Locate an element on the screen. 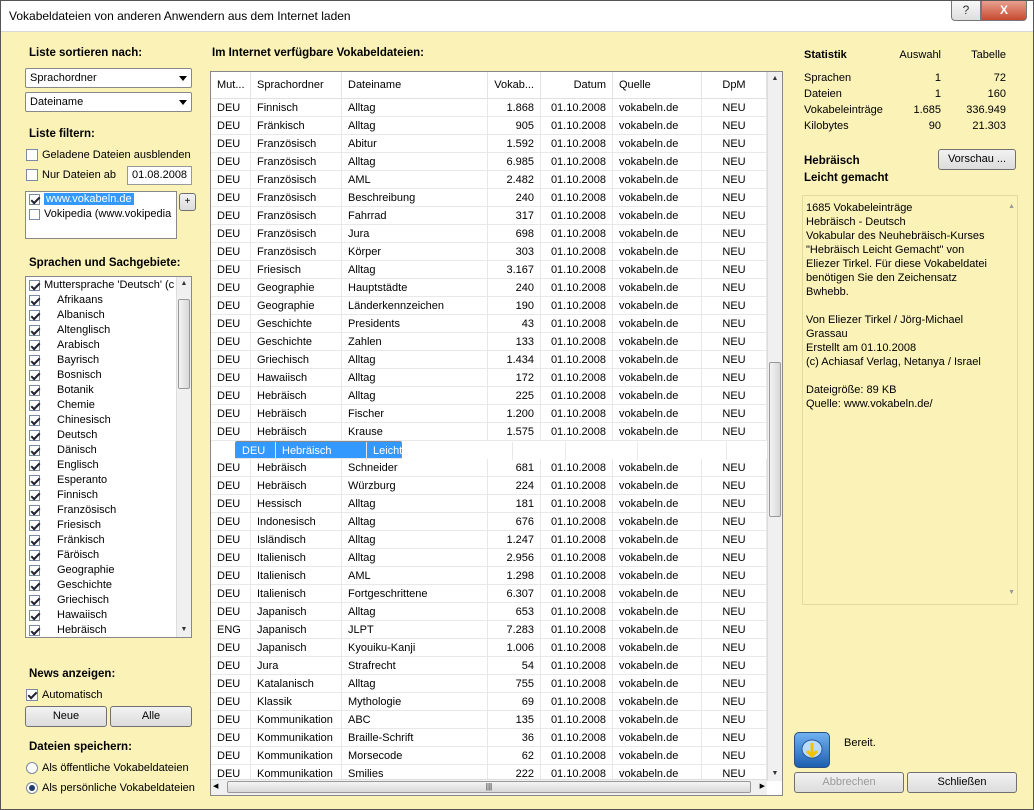 The width and height of the screenshot is (1034, 810). subject-item: Dänisch is located at coordinates (108, 450).